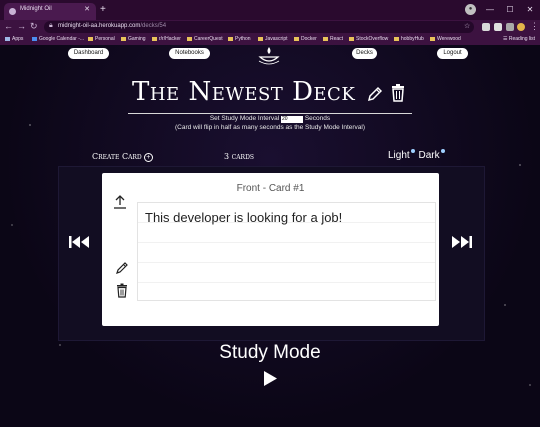 The width and height of the screenshot is (540, 427). What do you see at coordinates (445, 39) in the screenshot?
I see `bookmark-werewood: Werewood` at bounding box center [445, 39].